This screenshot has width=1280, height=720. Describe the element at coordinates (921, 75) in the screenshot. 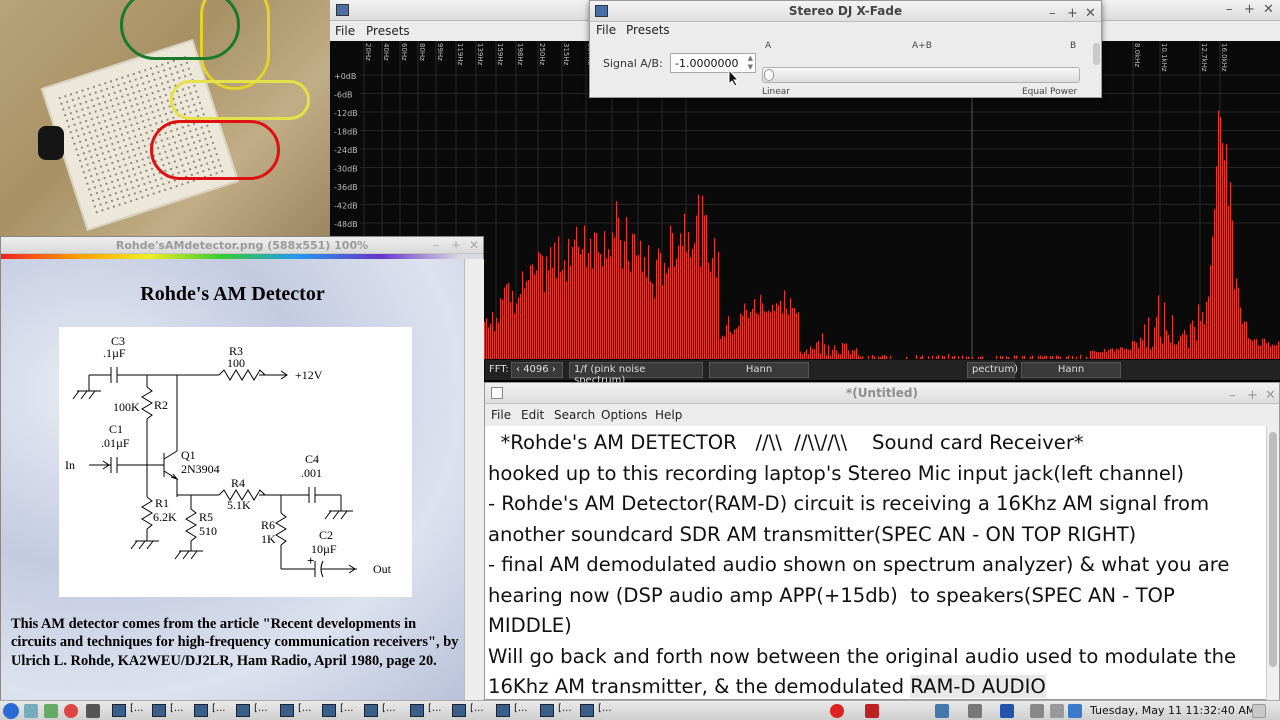

I see `crossfade-slider` at that location.